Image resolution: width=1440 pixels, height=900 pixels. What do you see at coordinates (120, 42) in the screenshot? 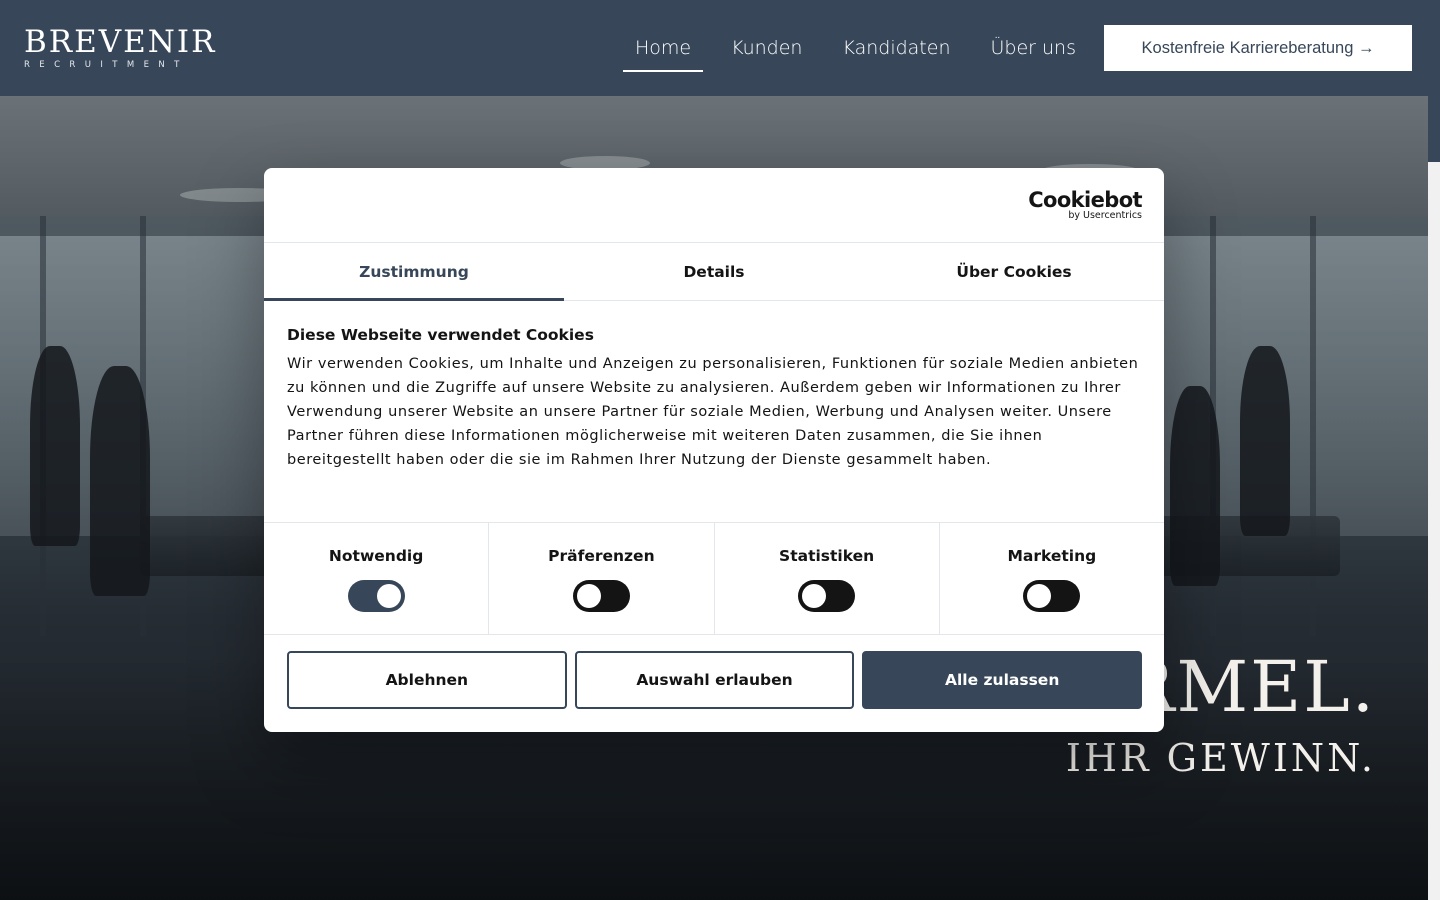
I see `logo-wordmark: BREVENIR` at bounding box center [120, 42].